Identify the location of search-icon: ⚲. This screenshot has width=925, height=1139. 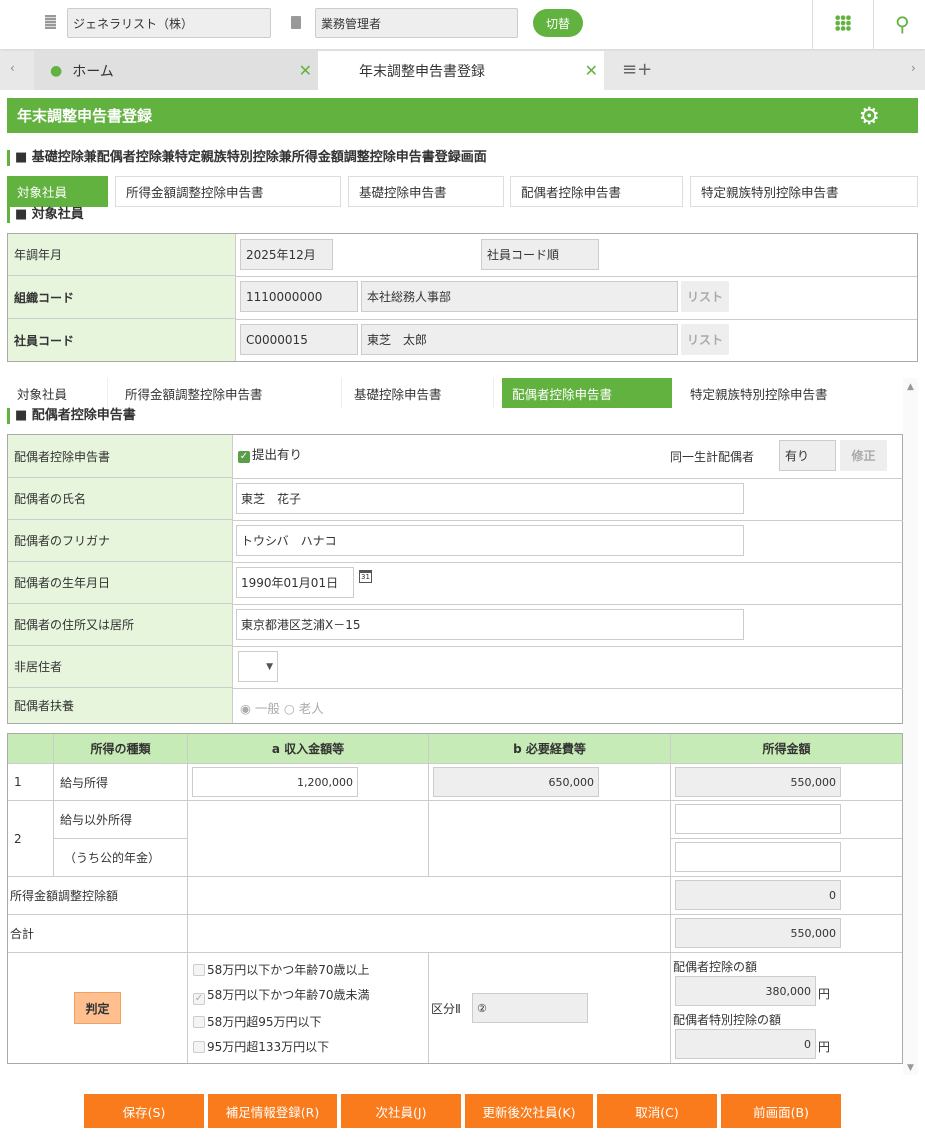
(905, 24).